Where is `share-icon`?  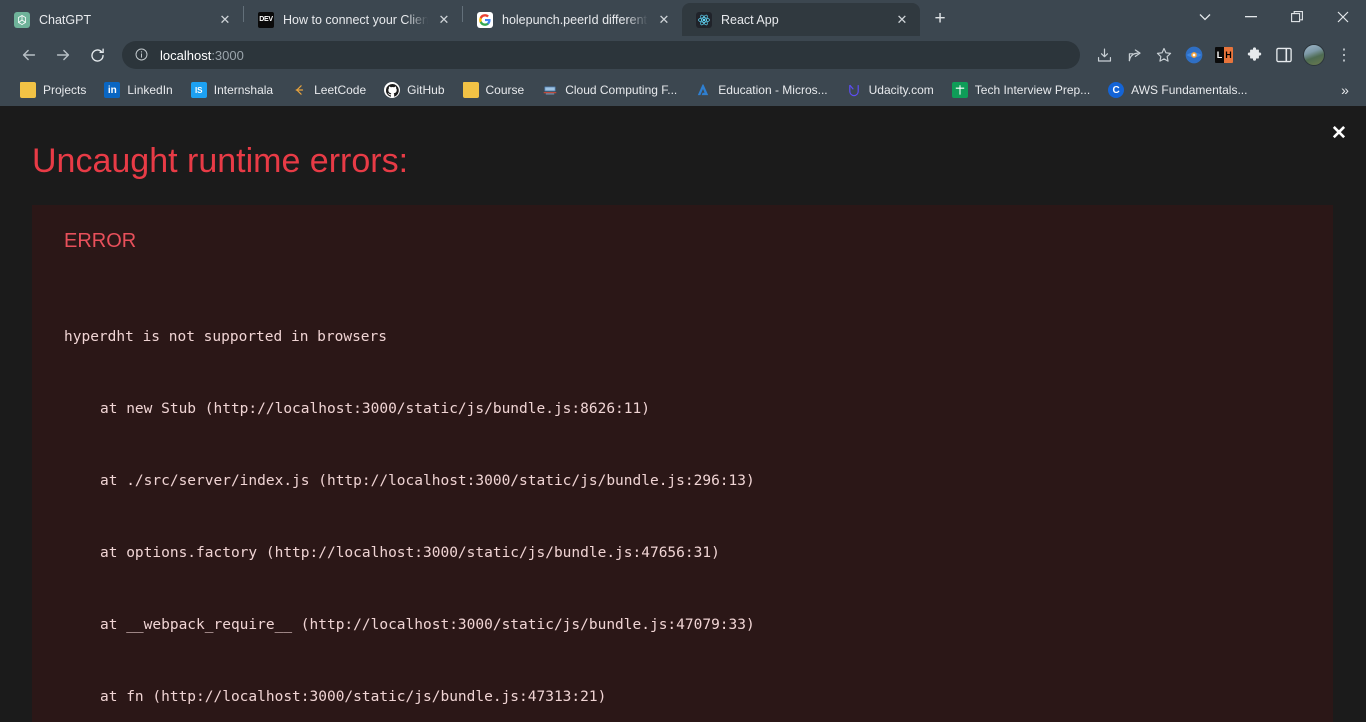 share-icon is located at coordinates (1134, 55).